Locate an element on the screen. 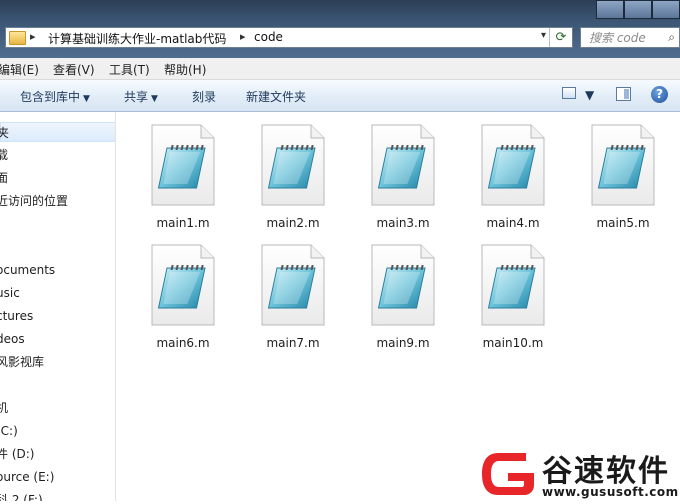 The image size is (680, 504). file-item: main4.m is located at coordinates (513, 178).